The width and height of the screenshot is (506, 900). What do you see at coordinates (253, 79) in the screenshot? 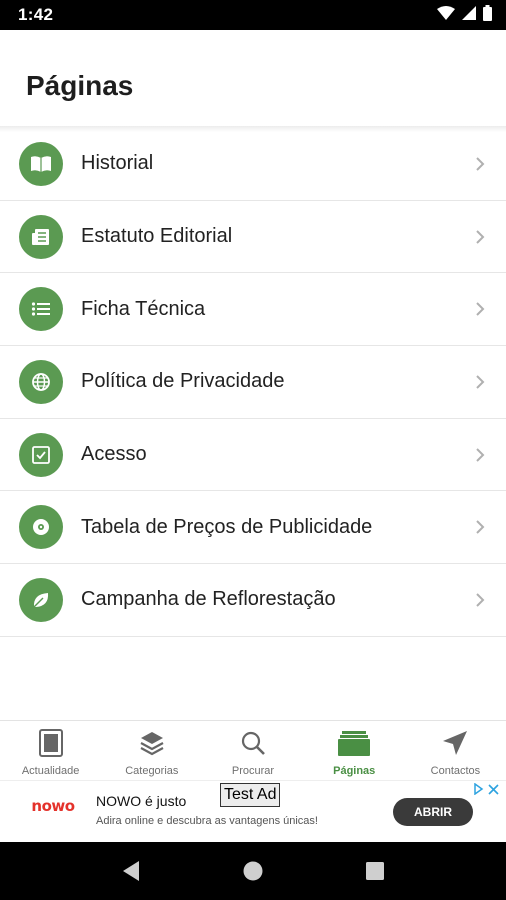
I see `page-header: Páginas` at bounding box center [253, 79].